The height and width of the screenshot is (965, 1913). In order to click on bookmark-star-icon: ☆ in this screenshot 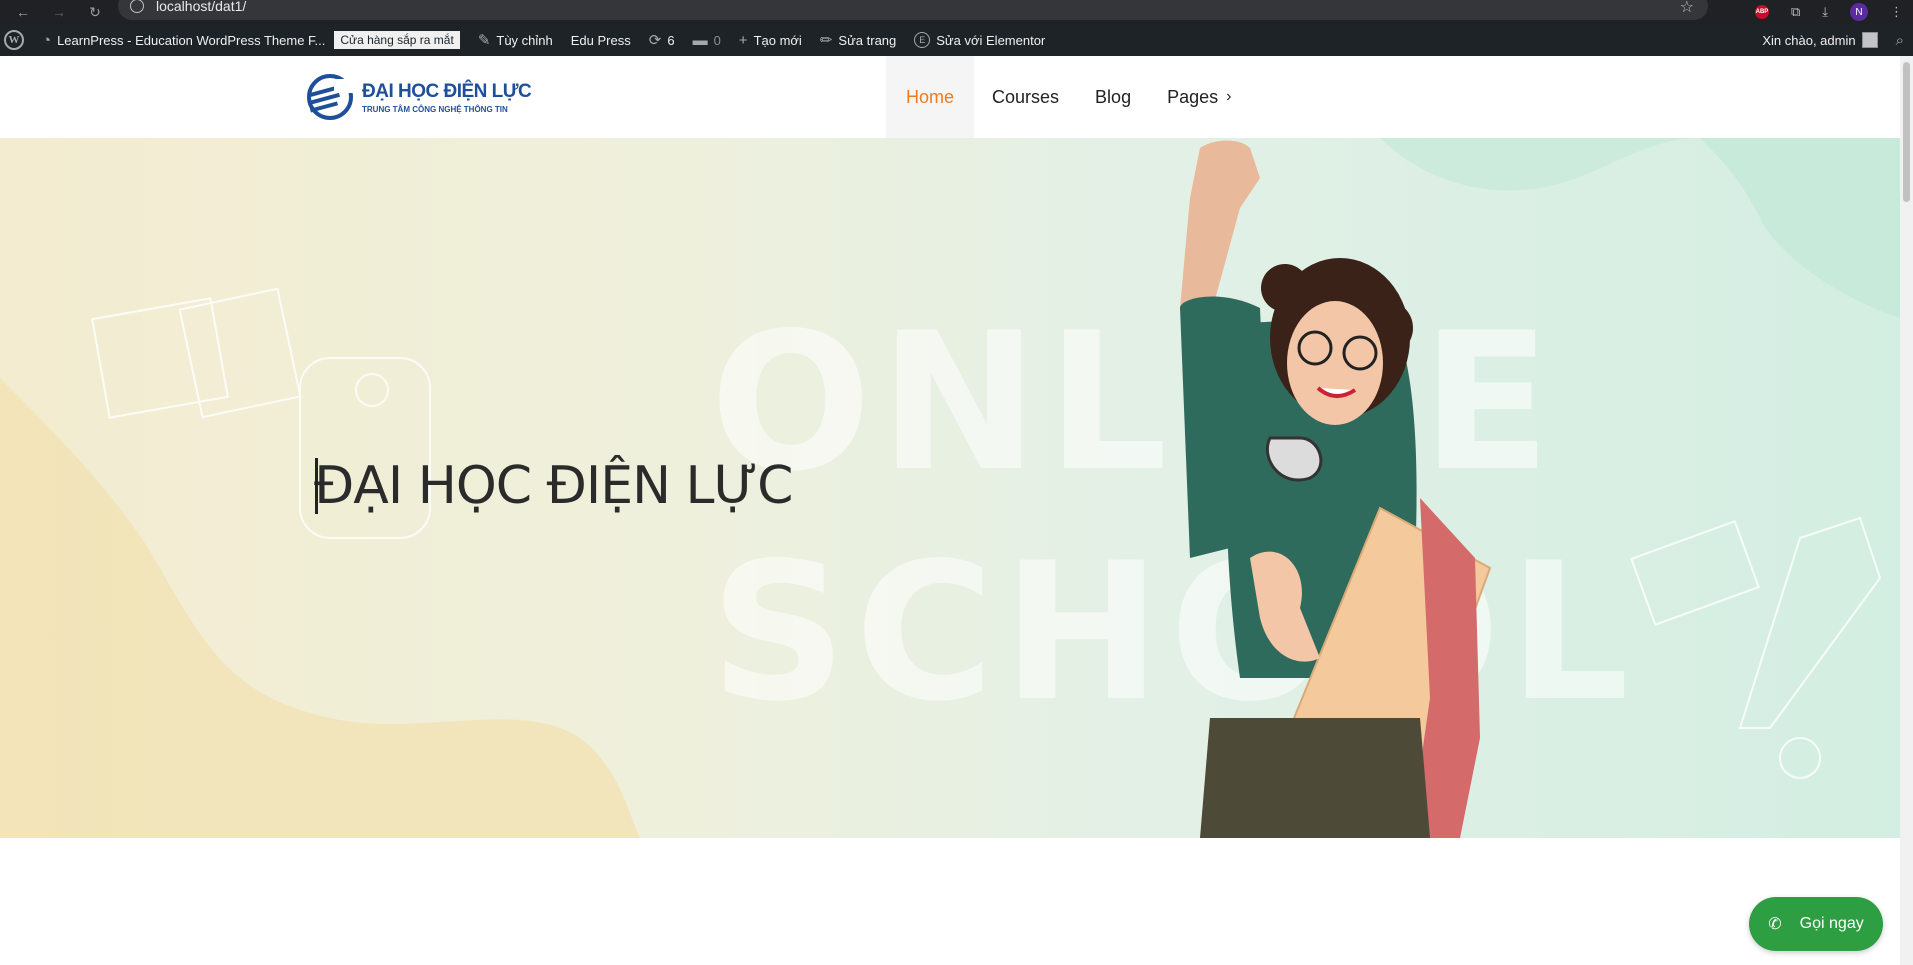, I will do `click(1687, 8)`.